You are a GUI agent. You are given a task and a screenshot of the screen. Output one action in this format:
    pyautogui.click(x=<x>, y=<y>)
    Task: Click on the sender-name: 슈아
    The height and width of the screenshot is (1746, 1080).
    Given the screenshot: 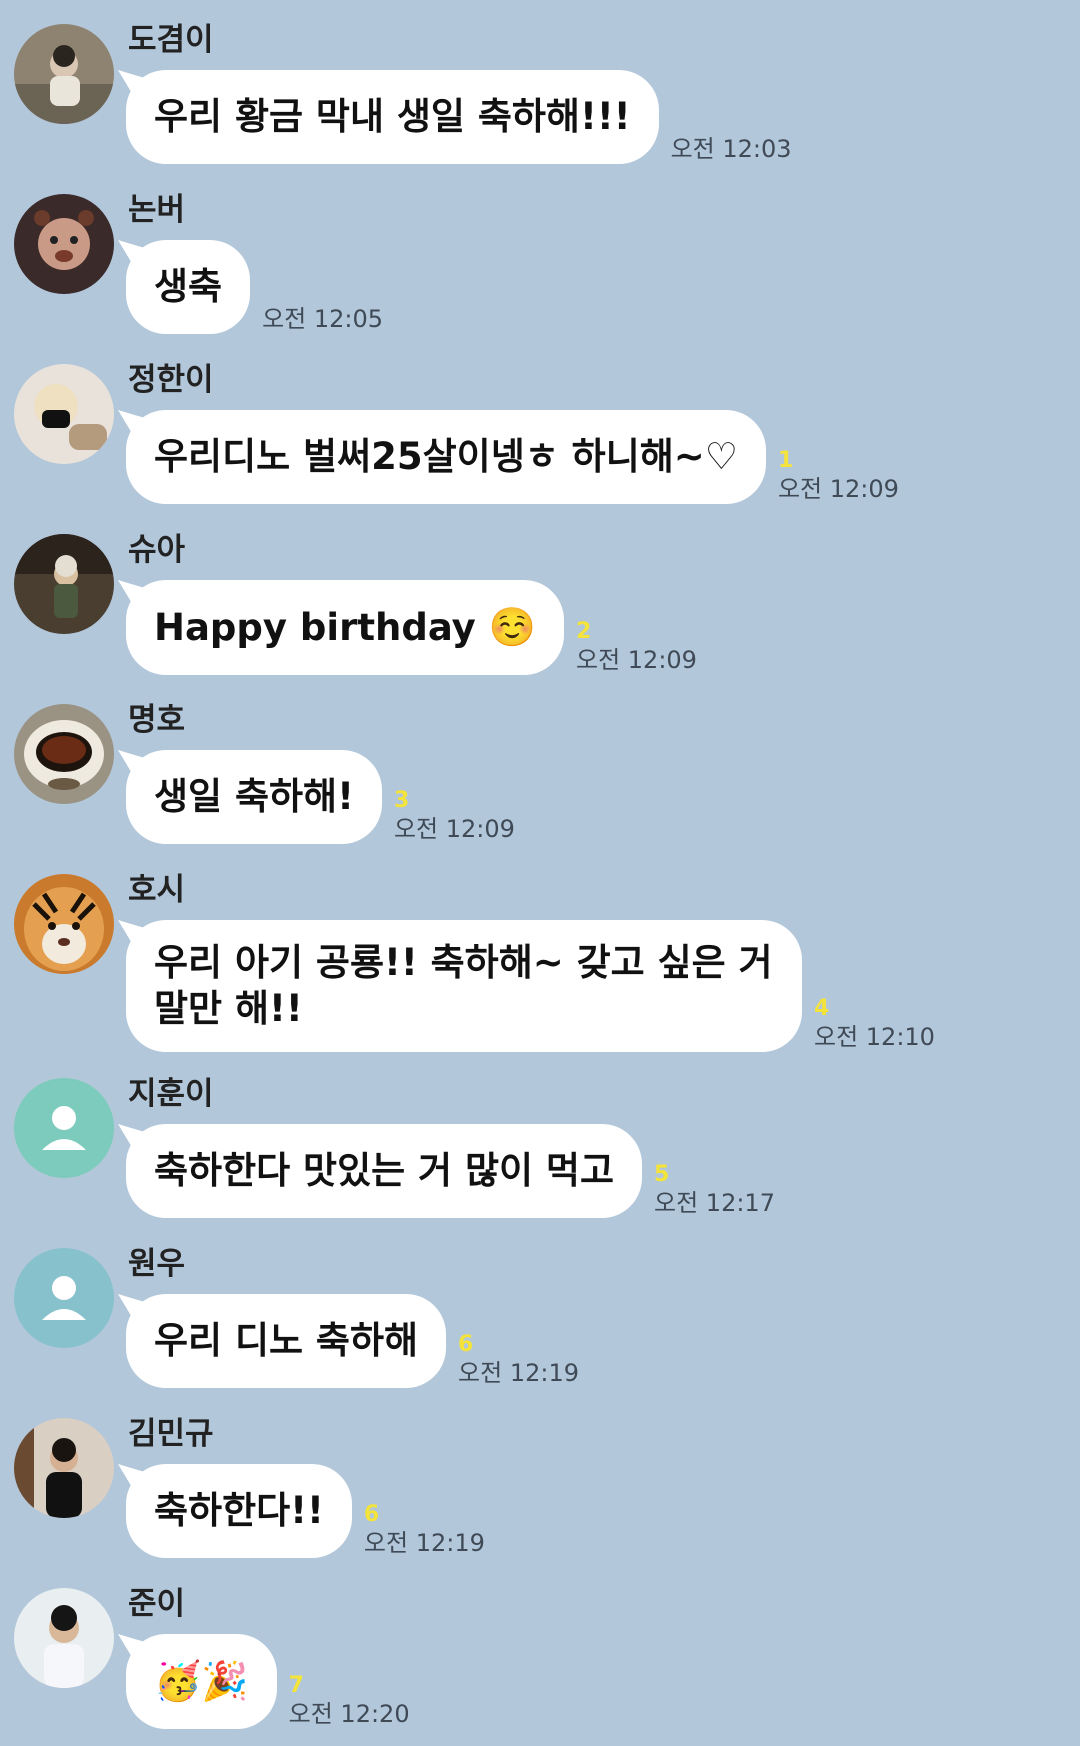 What is the action you would take?
    pyautogui.click(x=157, y=550)
    